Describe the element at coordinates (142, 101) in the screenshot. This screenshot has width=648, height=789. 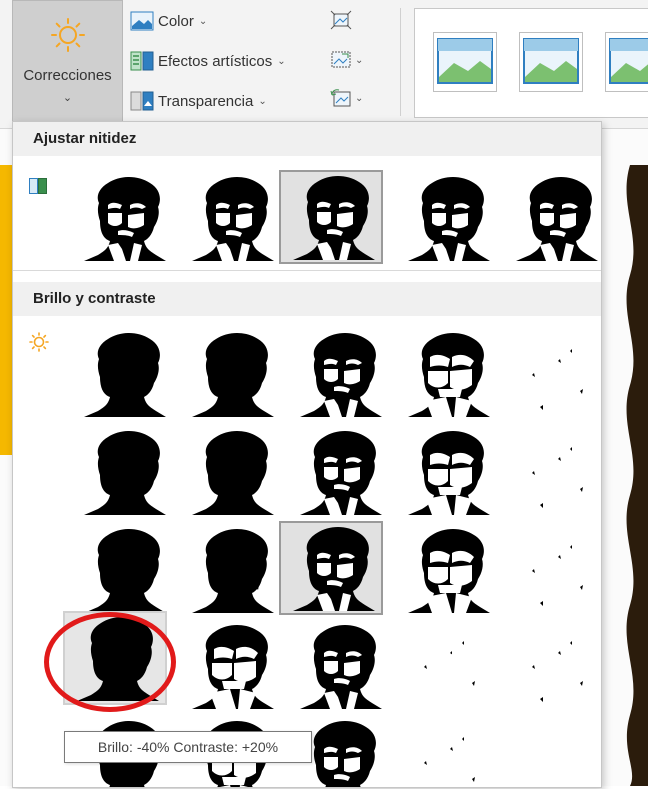
I see `transparency-icon` at that location.